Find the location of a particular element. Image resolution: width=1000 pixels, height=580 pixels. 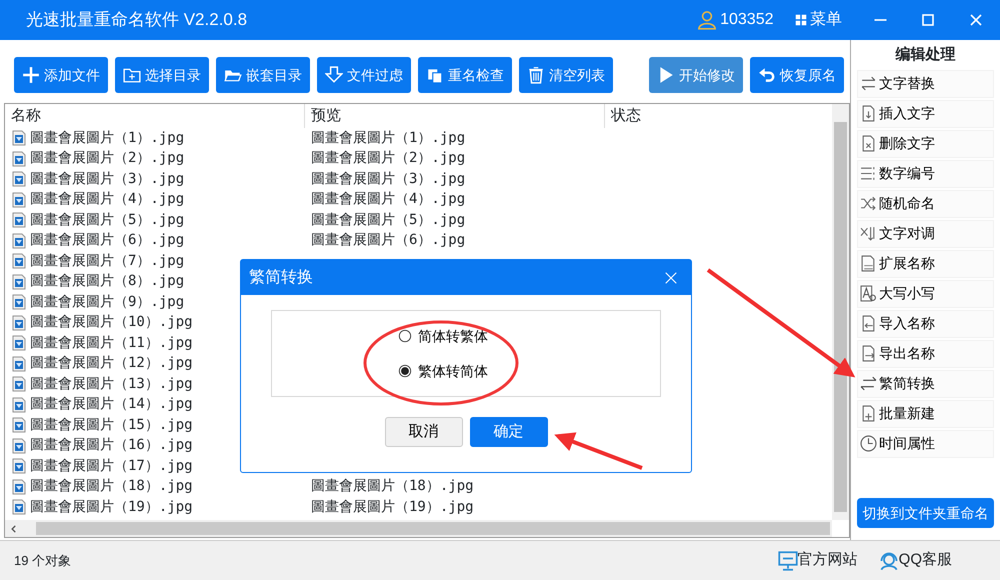

column-header: 预览 is located at coordinates (455, 116).